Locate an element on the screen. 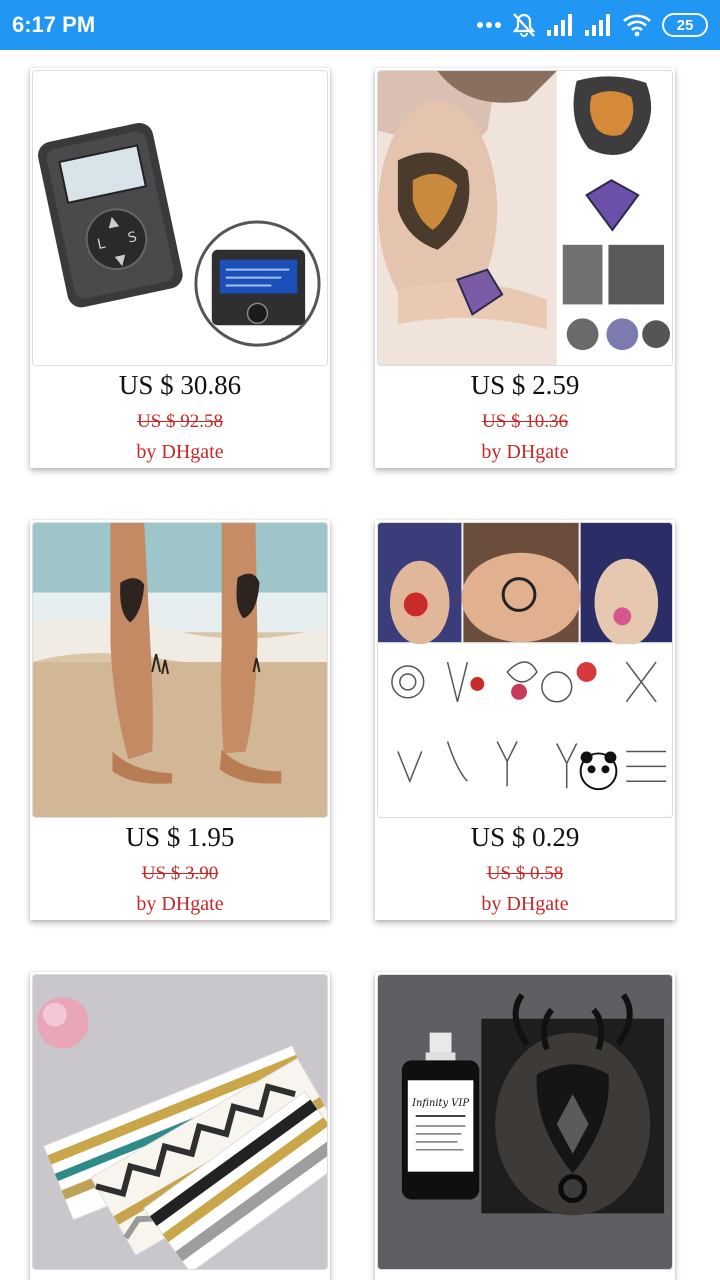  product-price: US $ 0.29 is located at coordinates (525, 837).